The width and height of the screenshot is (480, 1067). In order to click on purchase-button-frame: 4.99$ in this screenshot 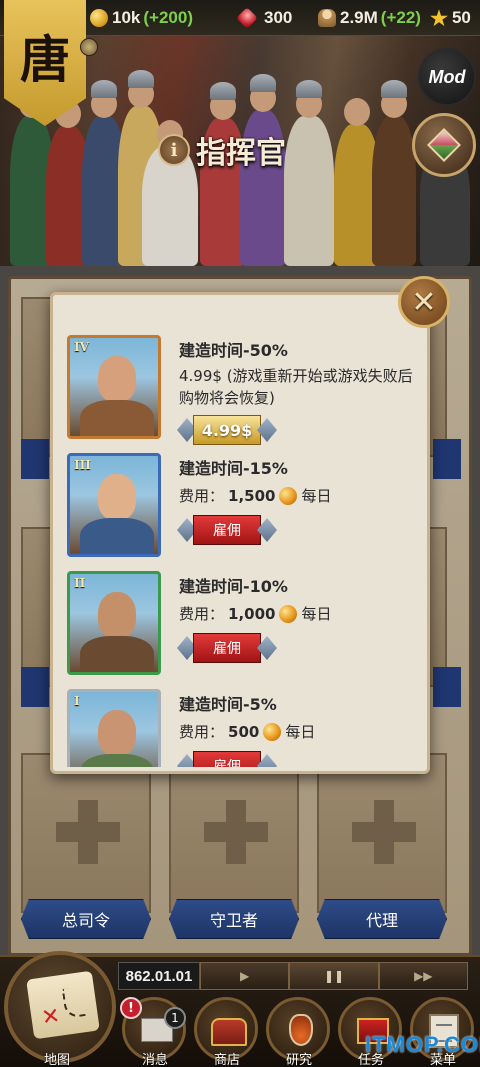, I will do `click(227, 430)`.